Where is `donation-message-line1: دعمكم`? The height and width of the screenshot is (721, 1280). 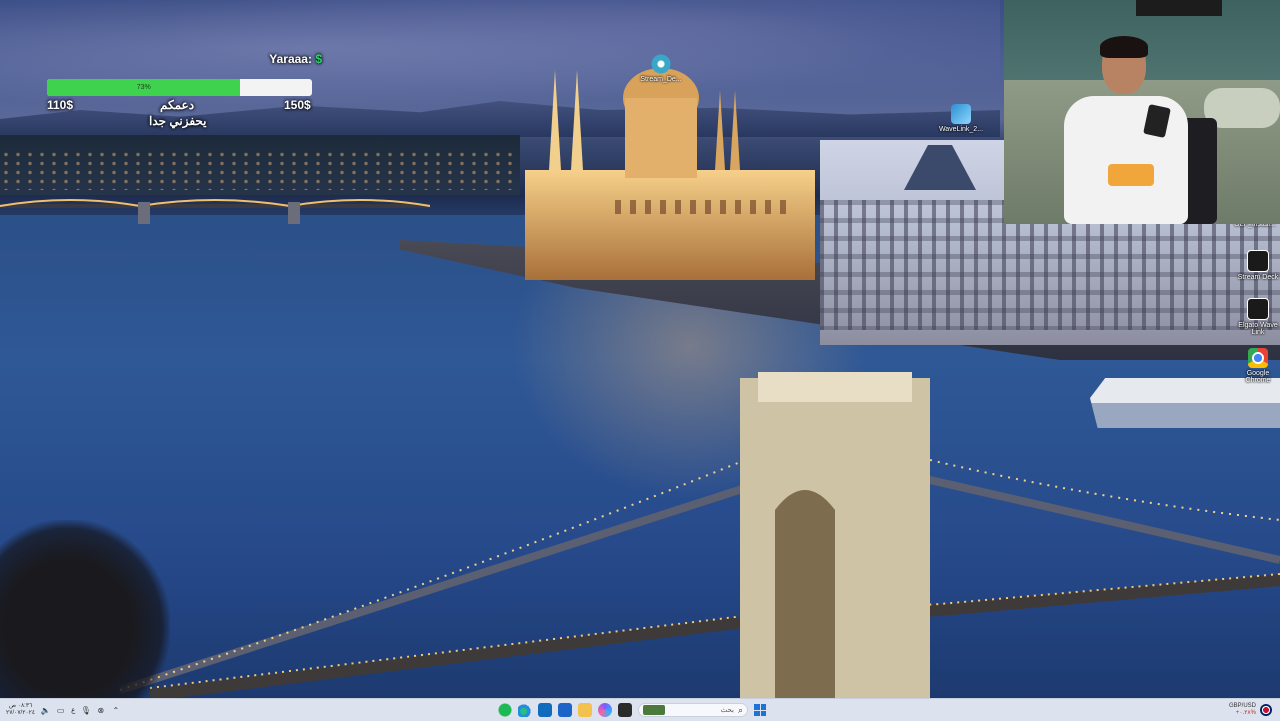
donation-message-line1: دعمكم is located at coordinates (177, 105).